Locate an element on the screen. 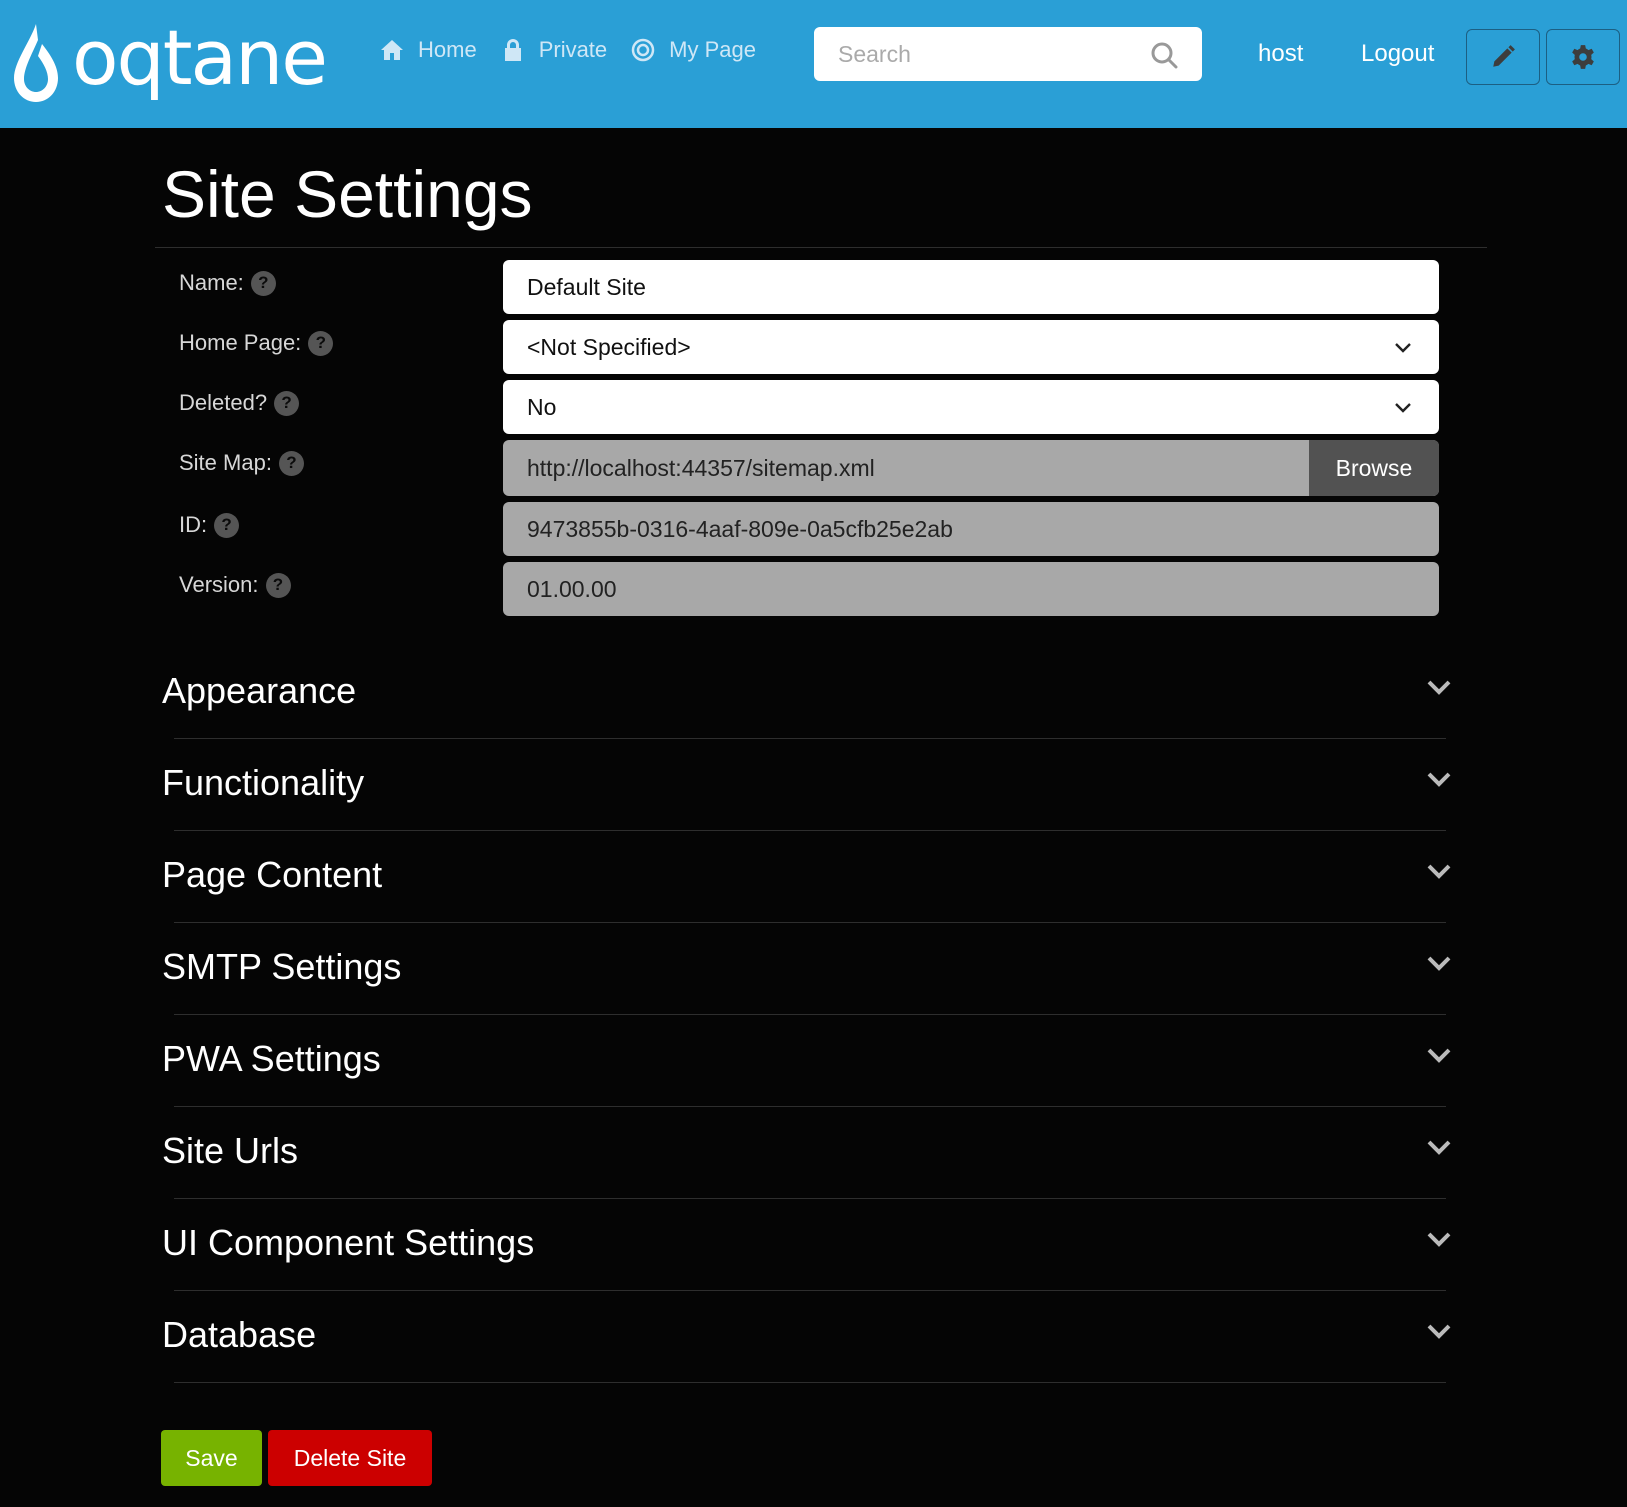  name-label-text: Name: is located at coordinates (211, 282).